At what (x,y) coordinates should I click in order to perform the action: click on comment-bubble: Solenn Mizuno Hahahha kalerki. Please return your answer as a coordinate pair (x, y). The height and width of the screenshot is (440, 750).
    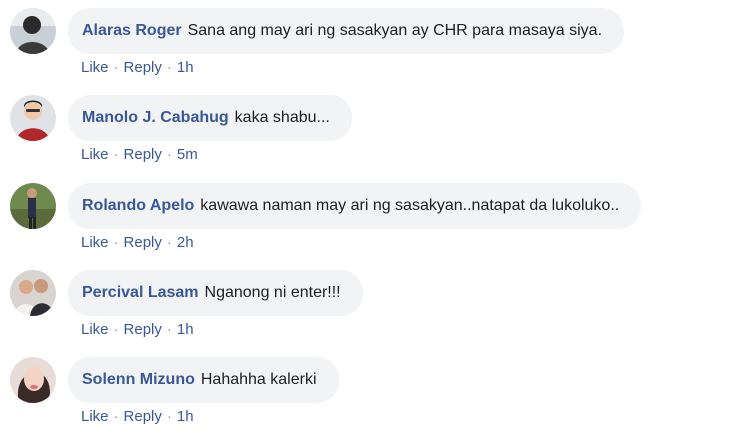
    Looking at the image, I should click on (203, 380).